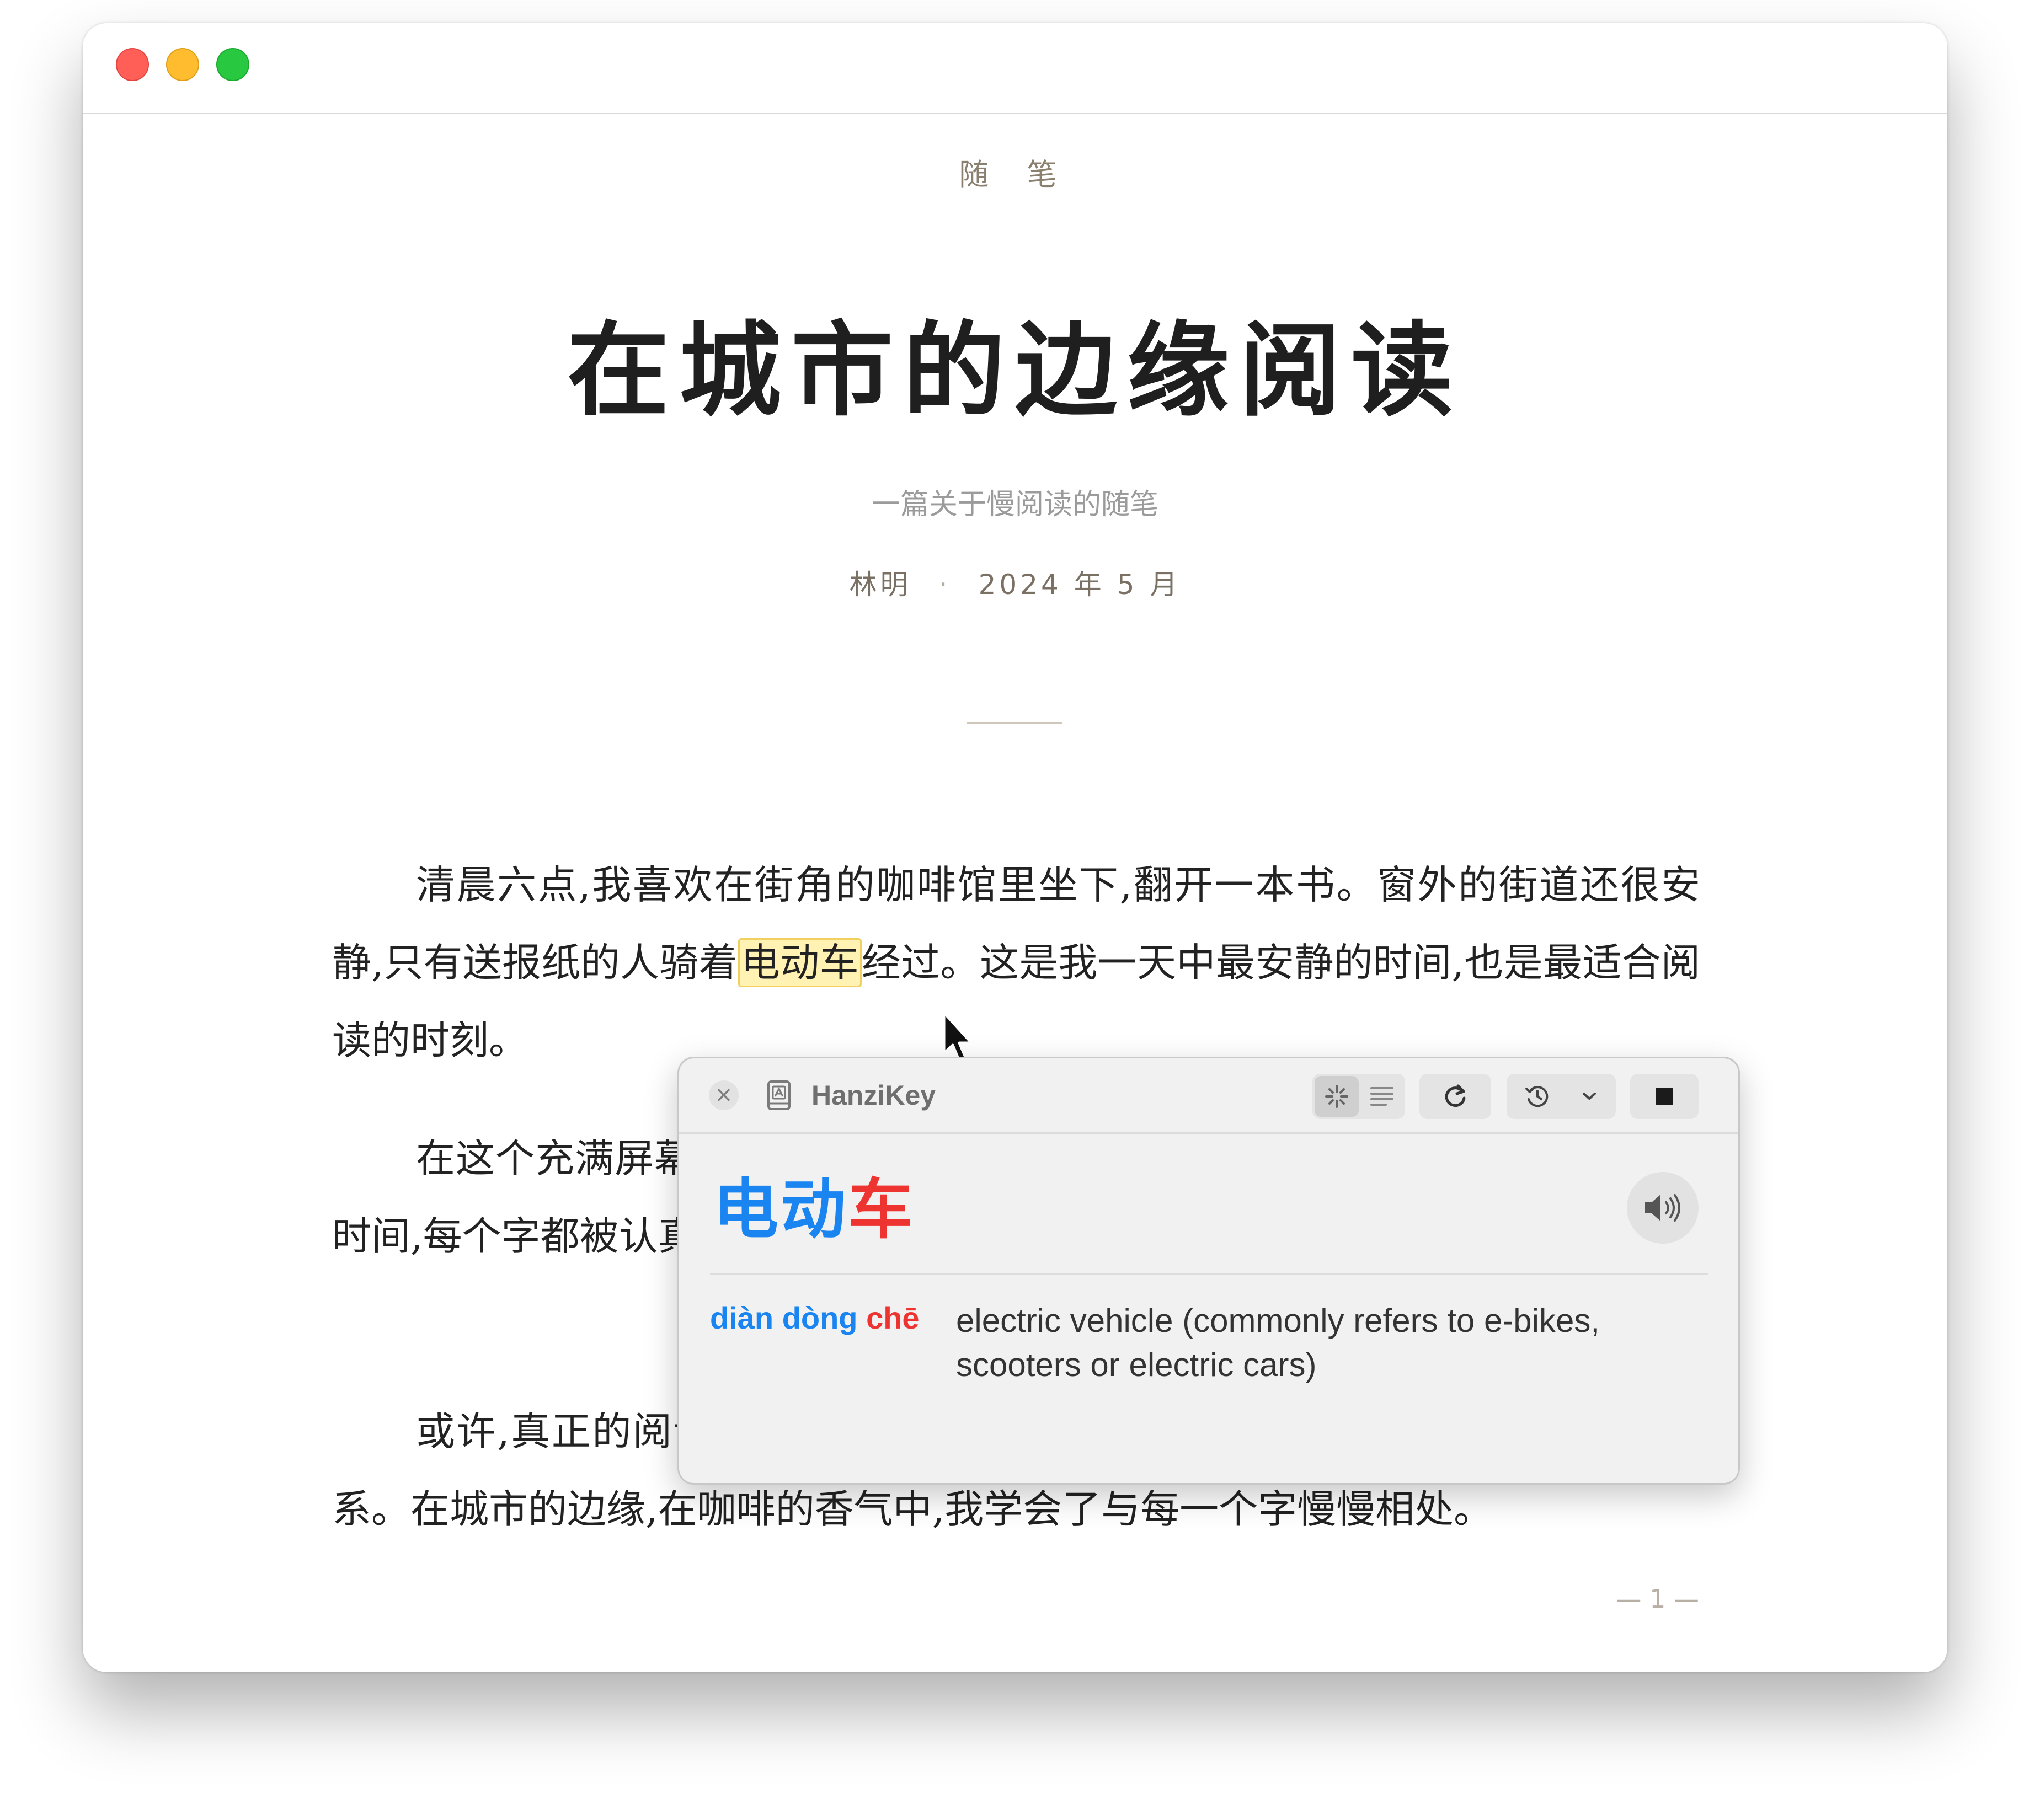 The image size is (2029, 1820). I want to click on popup-close-button: ×, so click(724, 1095).